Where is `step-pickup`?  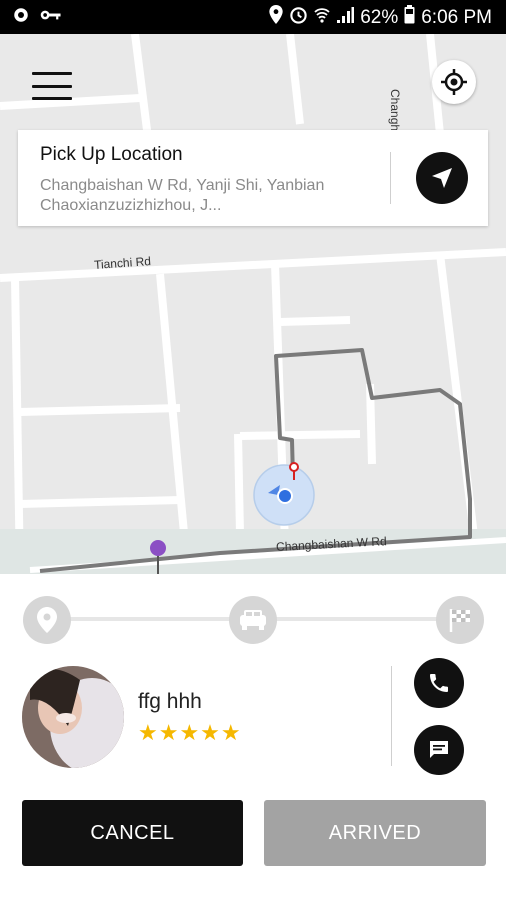
step-pickup is located at coordinates (47, 620).